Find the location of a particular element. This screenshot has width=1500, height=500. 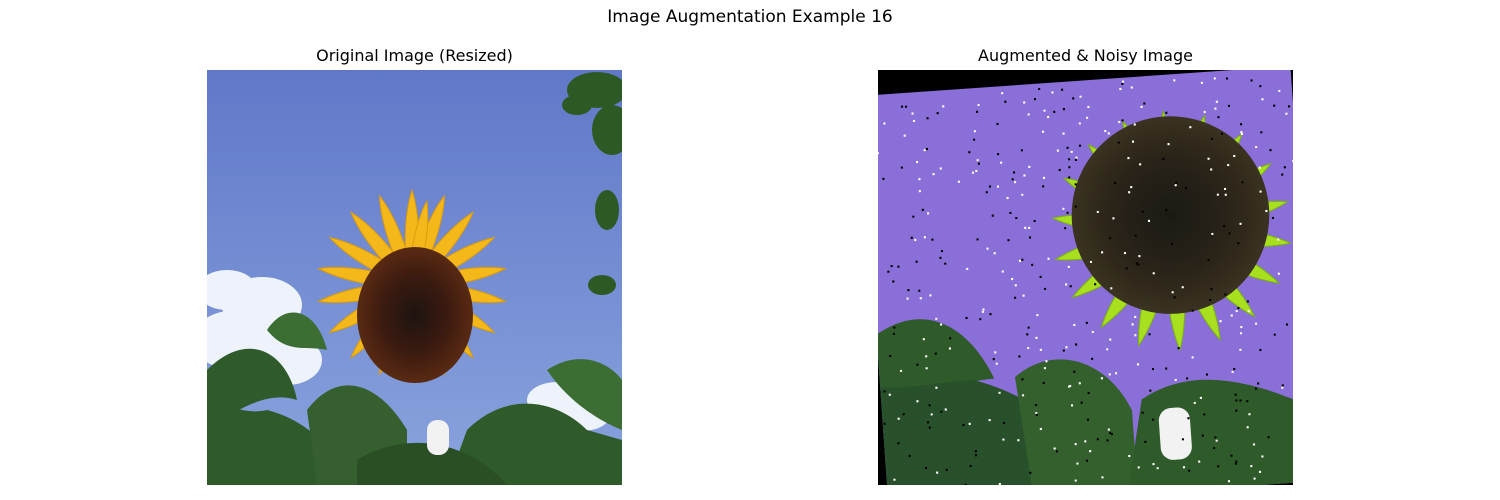

augmented-image-title: Augmented & Noisy Image is located at coordinates (1085, 55).